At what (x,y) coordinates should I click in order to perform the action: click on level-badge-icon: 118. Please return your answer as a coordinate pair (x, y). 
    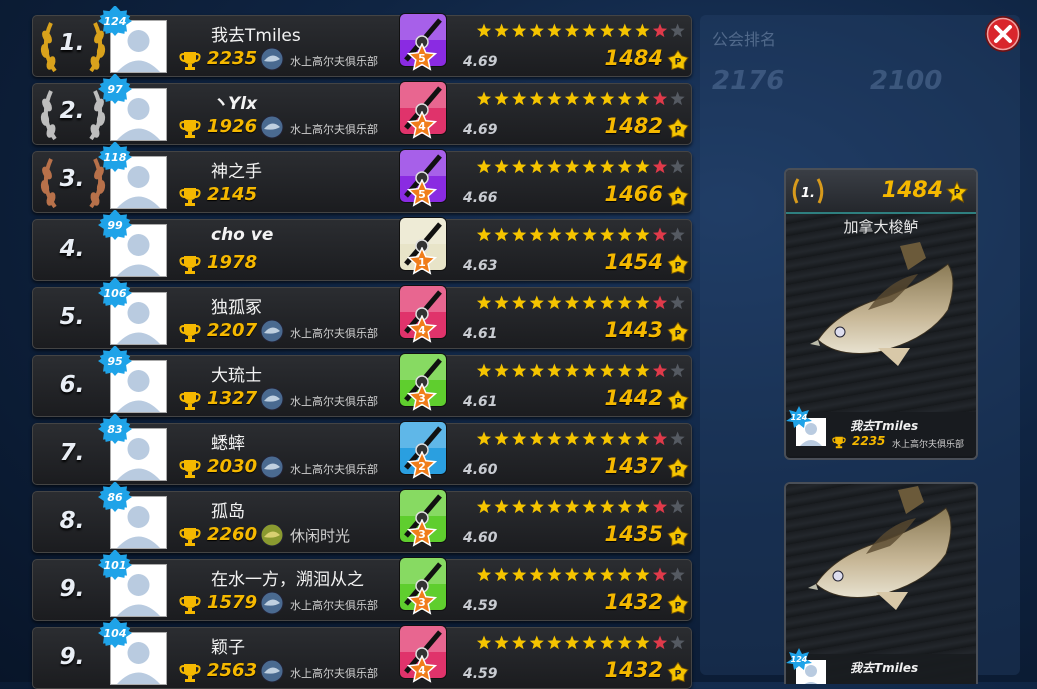
    Looking at the image, I should click on (115, 157).